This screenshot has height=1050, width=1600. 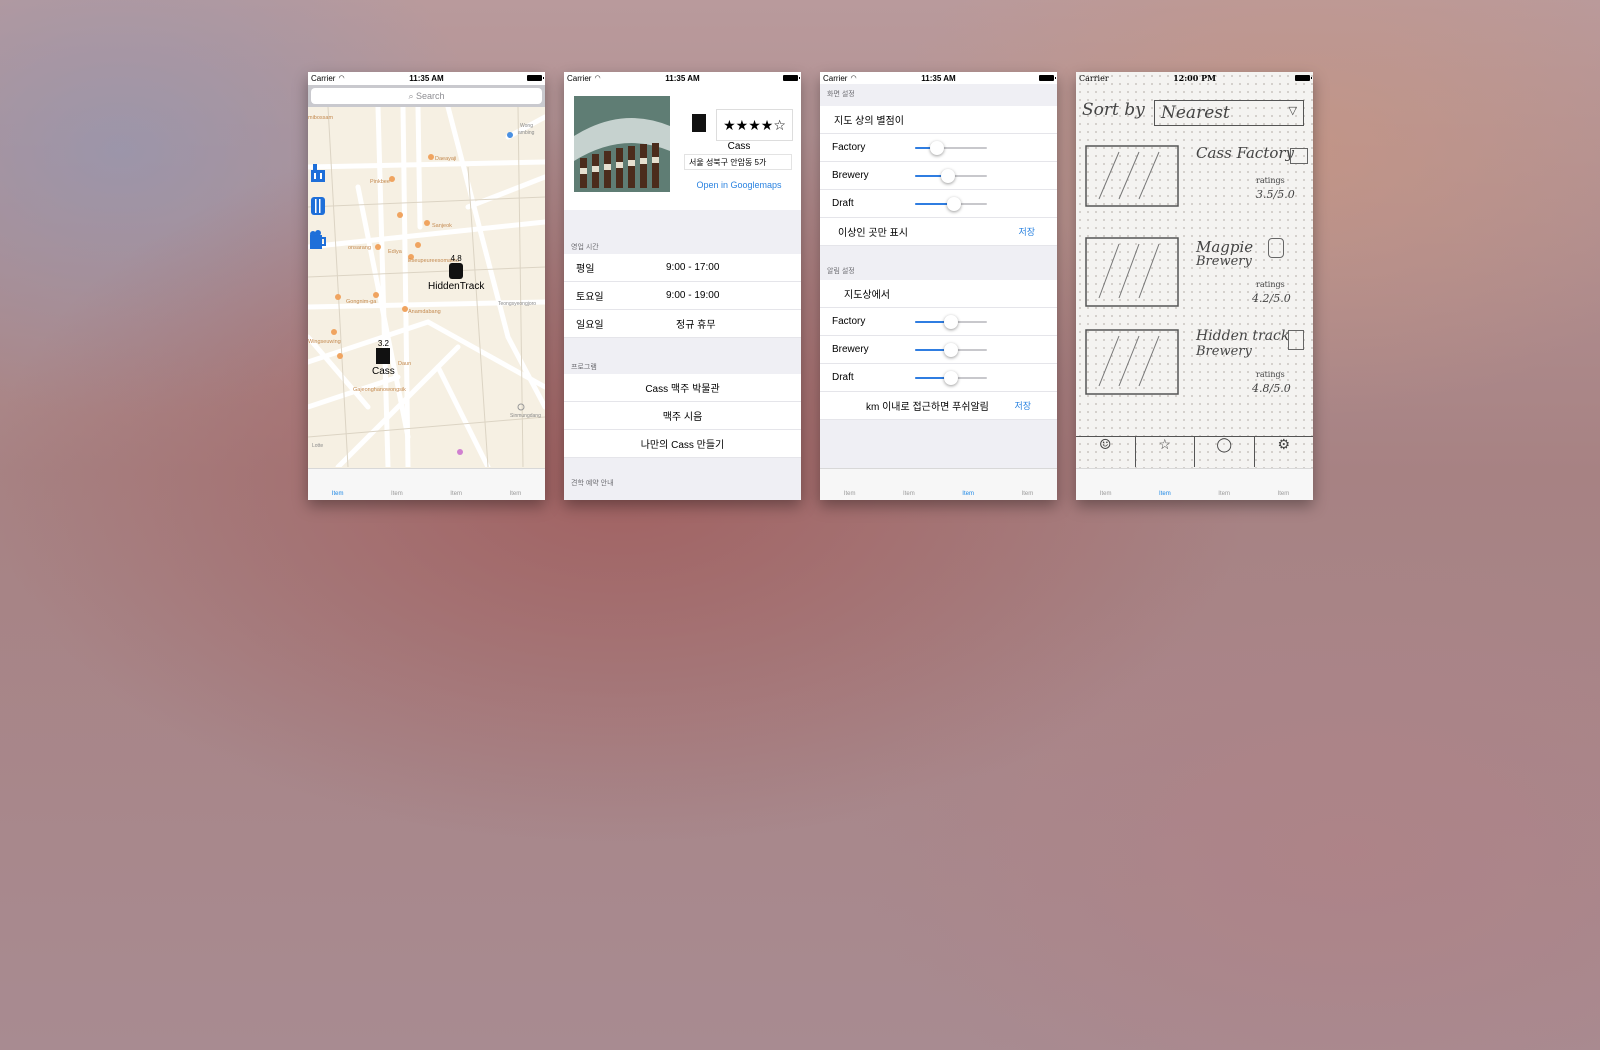 I want to click on hours-row: 평일 9:00 - 17:00, so click(x=682, y=268).